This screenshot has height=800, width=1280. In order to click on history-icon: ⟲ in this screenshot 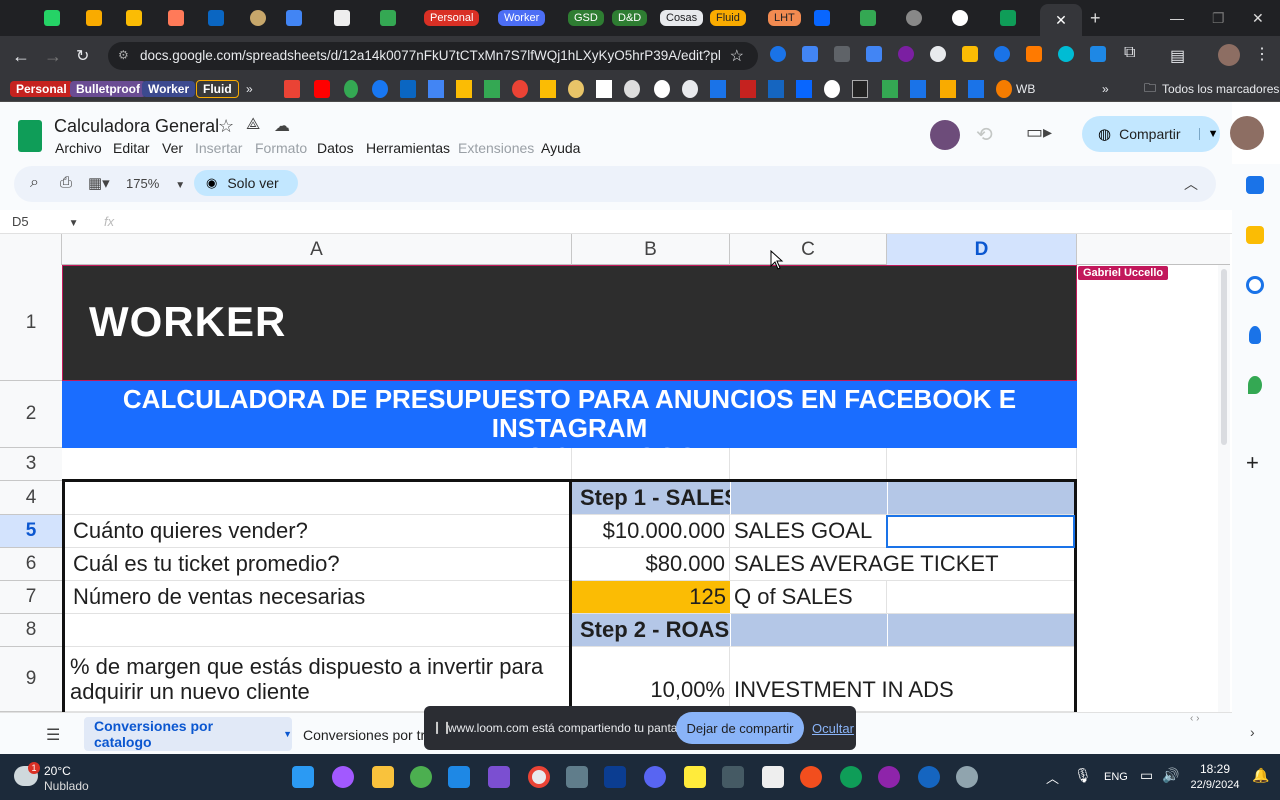, I will do `click(984, 134)`.